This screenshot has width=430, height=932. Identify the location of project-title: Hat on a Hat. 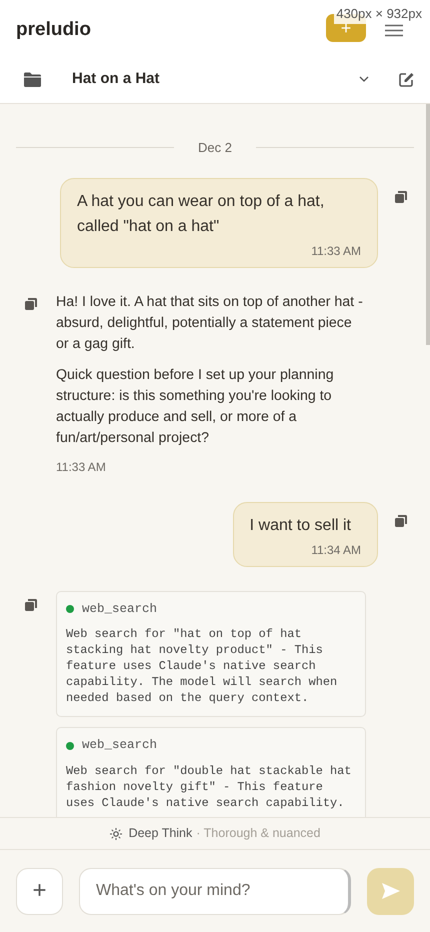
(215, 79).